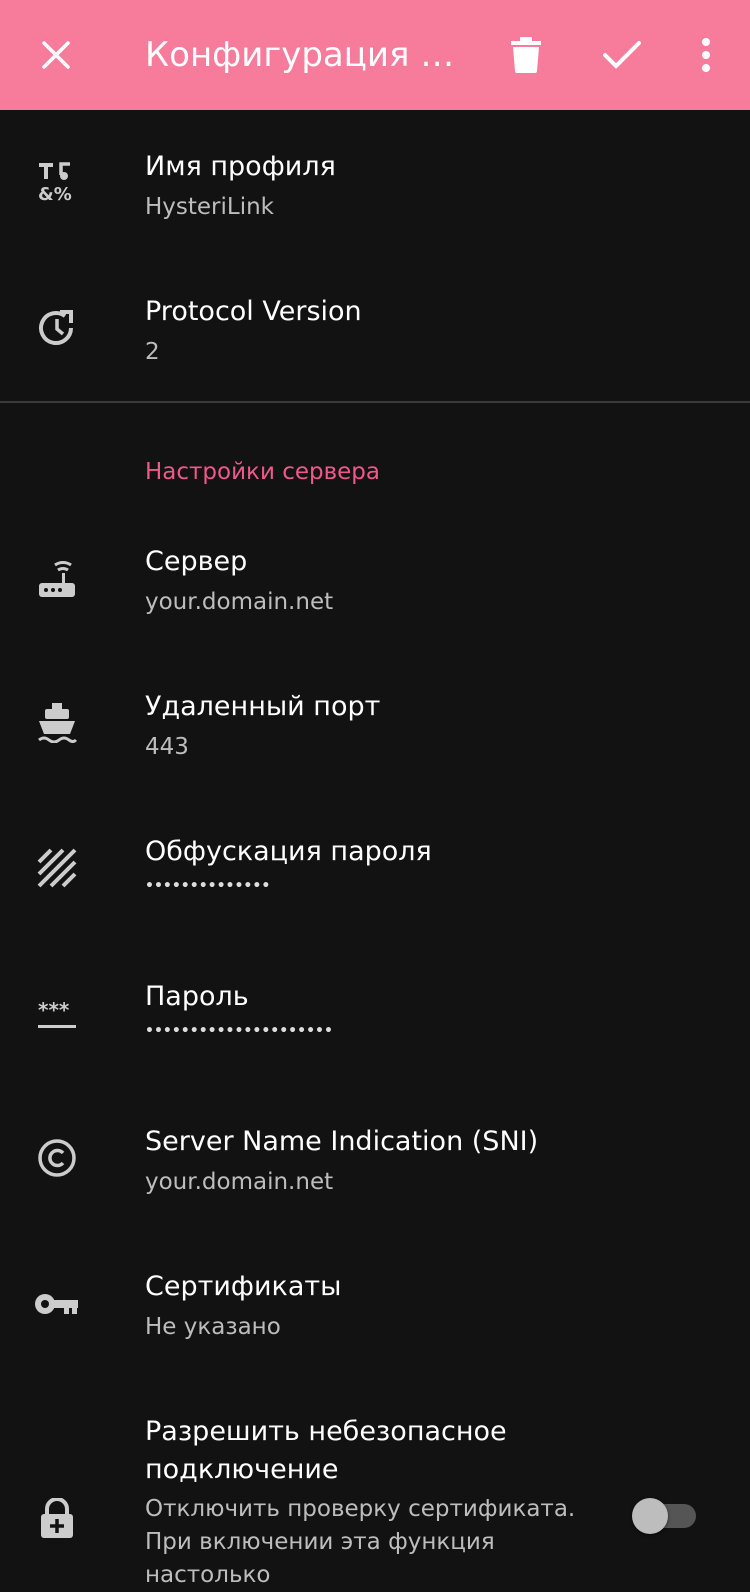  I want to click on certificates-label: Сертификаты, so click(243, 1286).